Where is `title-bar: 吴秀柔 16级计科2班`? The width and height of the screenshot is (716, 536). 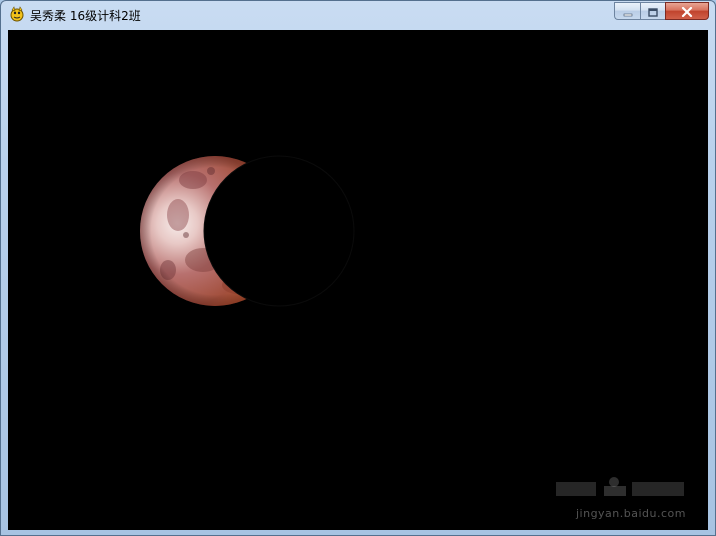 title-bar: 吴秀柔 16级计科2班 is located at coordinates (358, 15).